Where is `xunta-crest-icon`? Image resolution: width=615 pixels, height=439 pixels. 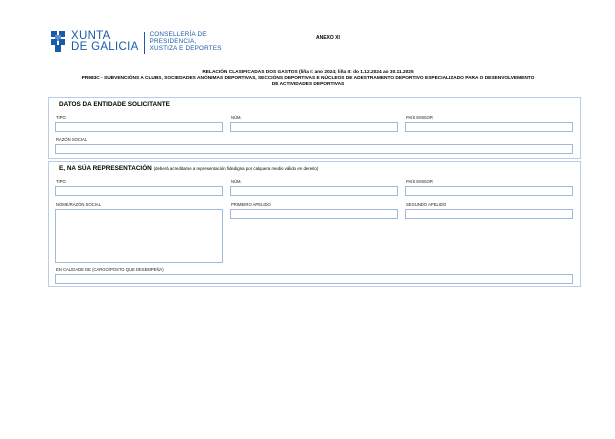 xunta-crest-icon is located at coordinates (59, 42).